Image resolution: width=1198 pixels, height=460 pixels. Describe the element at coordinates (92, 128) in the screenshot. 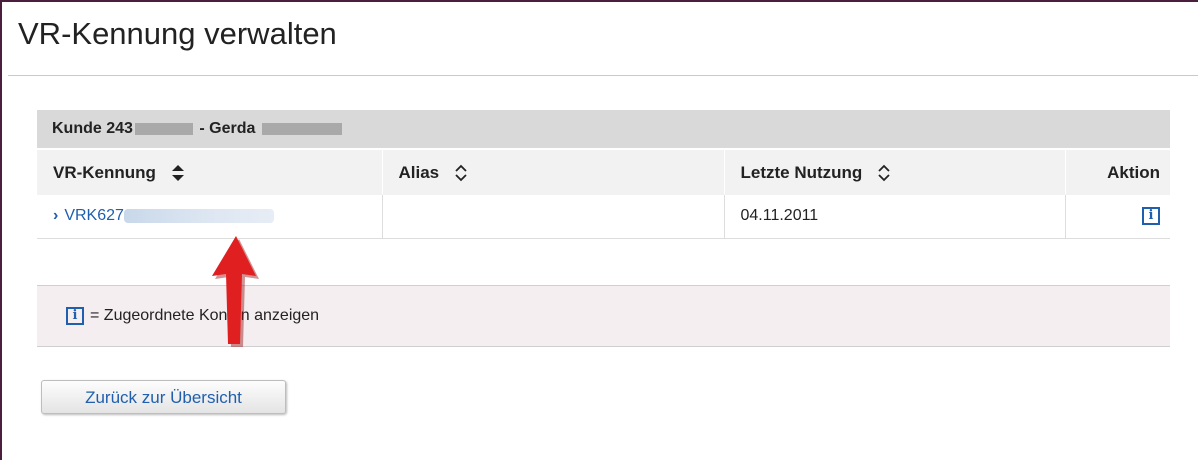

I see `customer-prefix: Kunde 243` at that location.